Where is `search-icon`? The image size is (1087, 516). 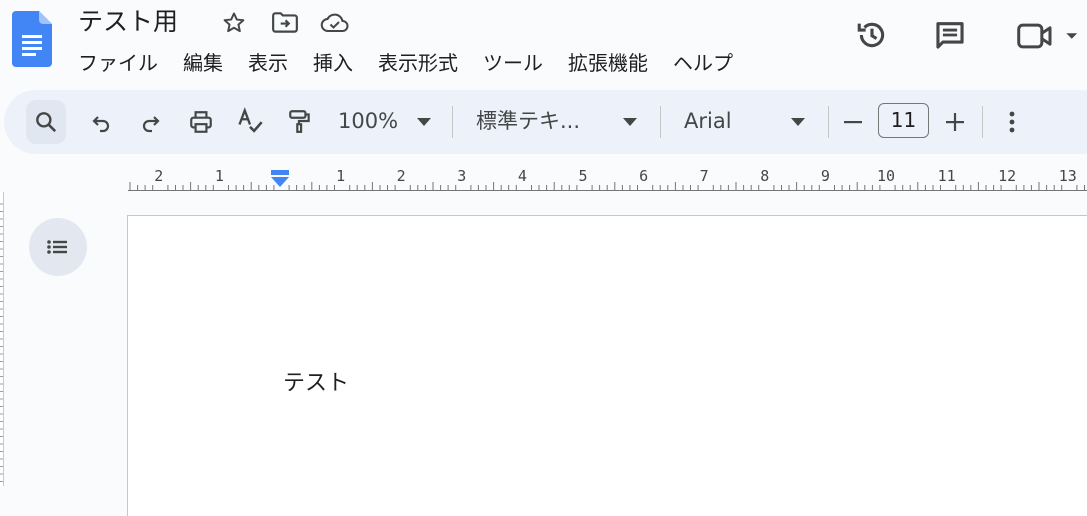 search-icon is located at coordinates (46, 122).